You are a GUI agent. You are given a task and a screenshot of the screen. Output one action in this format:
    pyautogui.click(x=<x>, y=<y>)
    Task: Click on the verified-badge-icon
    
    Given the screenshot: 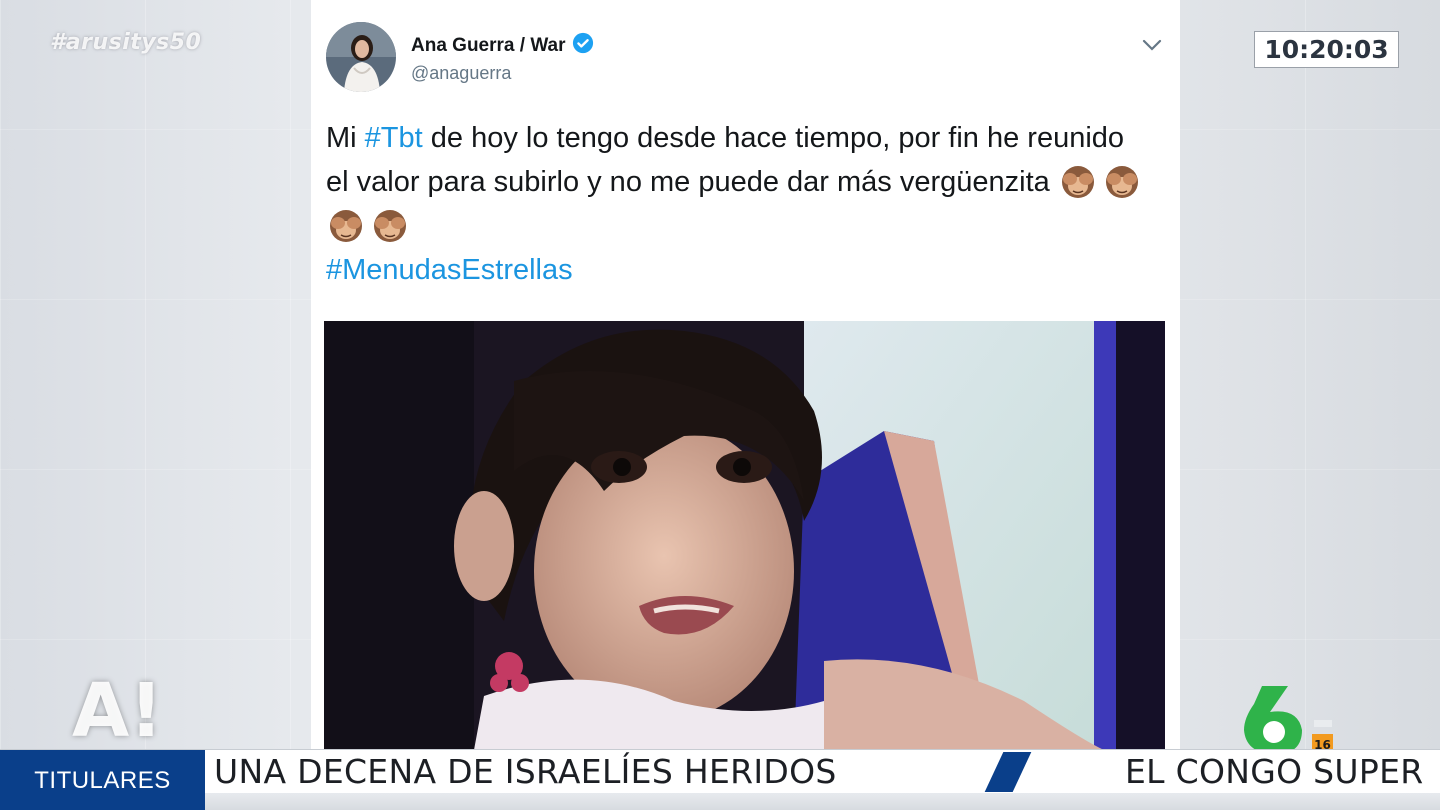 What is the action you would take?
    pyautogui.click(x=583, y=46)
    